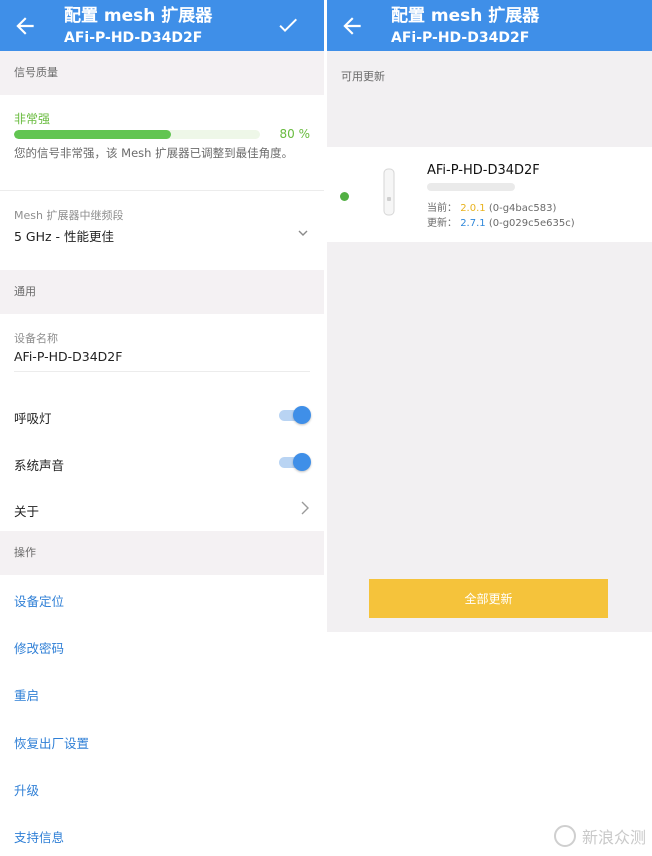 This screenshot has width=652, height=856. Describe the element at coordinates (69, 215) in the screenshot. I see `band-label: Mesh 扩展器中继频段` at that location.